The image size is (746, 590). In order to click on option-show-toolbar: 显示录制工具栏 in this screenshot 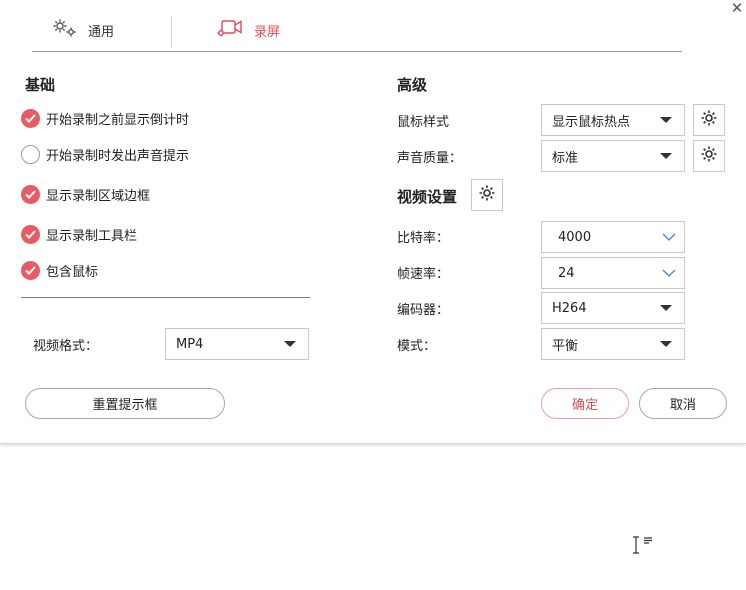, I will do `click(79, 234)`.